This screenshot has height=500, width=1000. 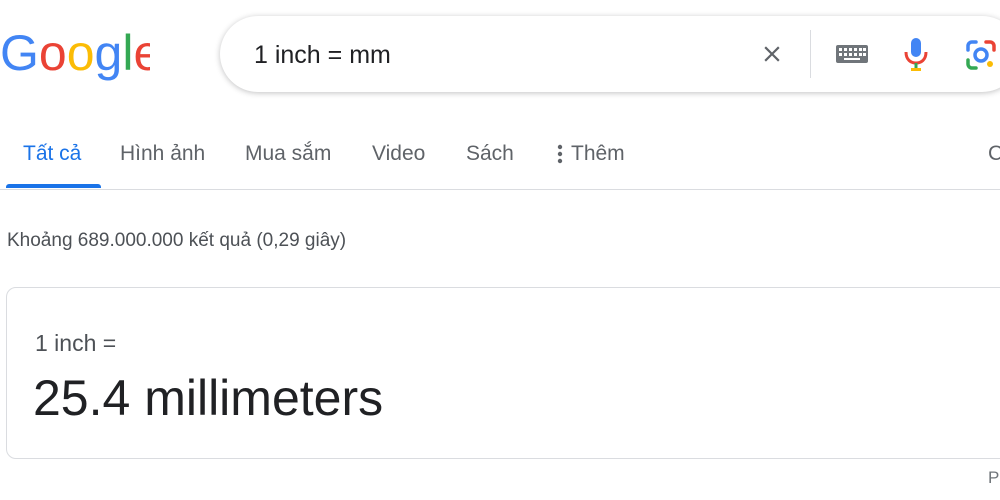 I want to click on google-logo-wordmark: Google, so click(x=75, y=53).